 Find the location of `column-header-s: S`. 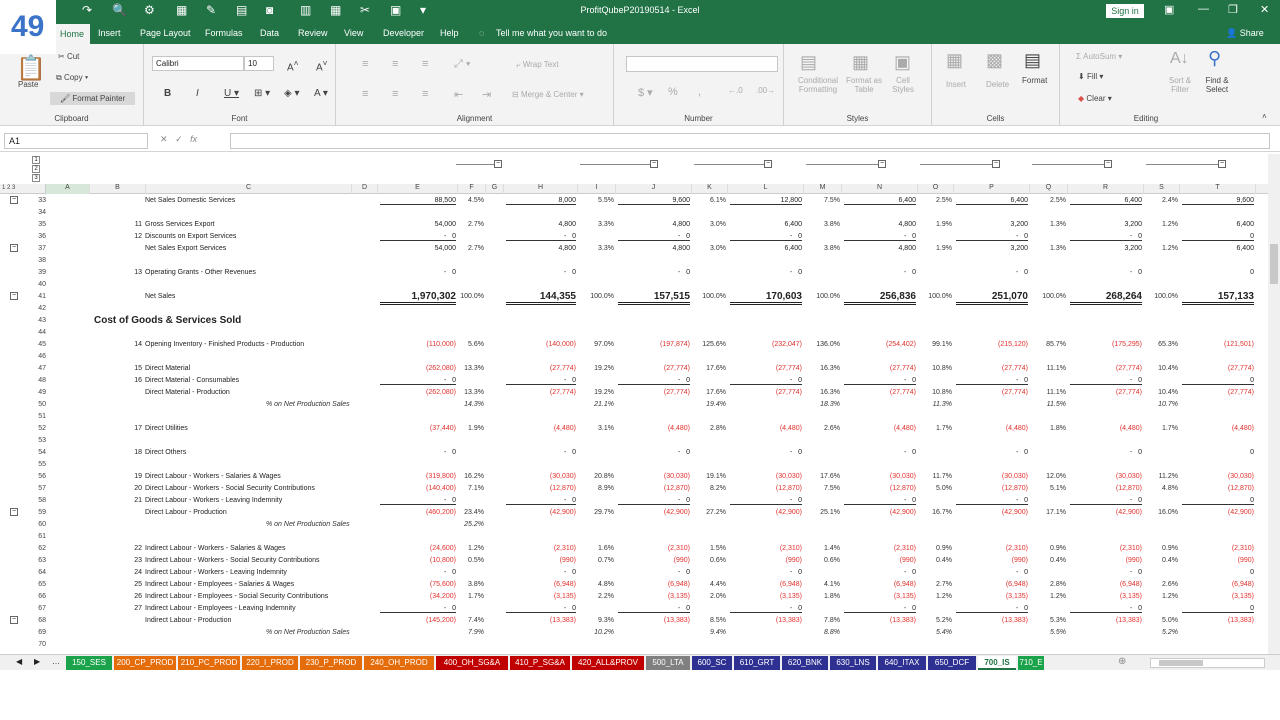

column-header-s: S is located at coordinates (1162, 189).